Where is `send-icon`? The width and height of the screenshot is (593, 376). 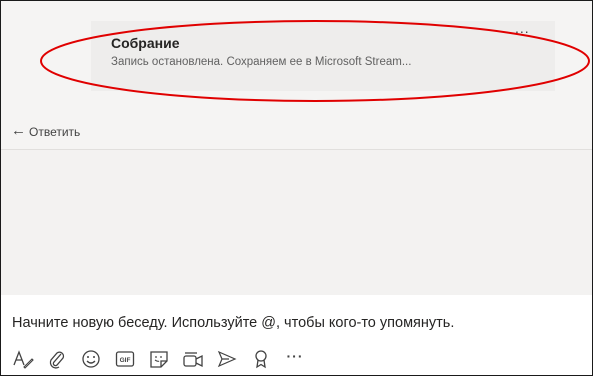 send-icon is located at coordinates (227, 359).